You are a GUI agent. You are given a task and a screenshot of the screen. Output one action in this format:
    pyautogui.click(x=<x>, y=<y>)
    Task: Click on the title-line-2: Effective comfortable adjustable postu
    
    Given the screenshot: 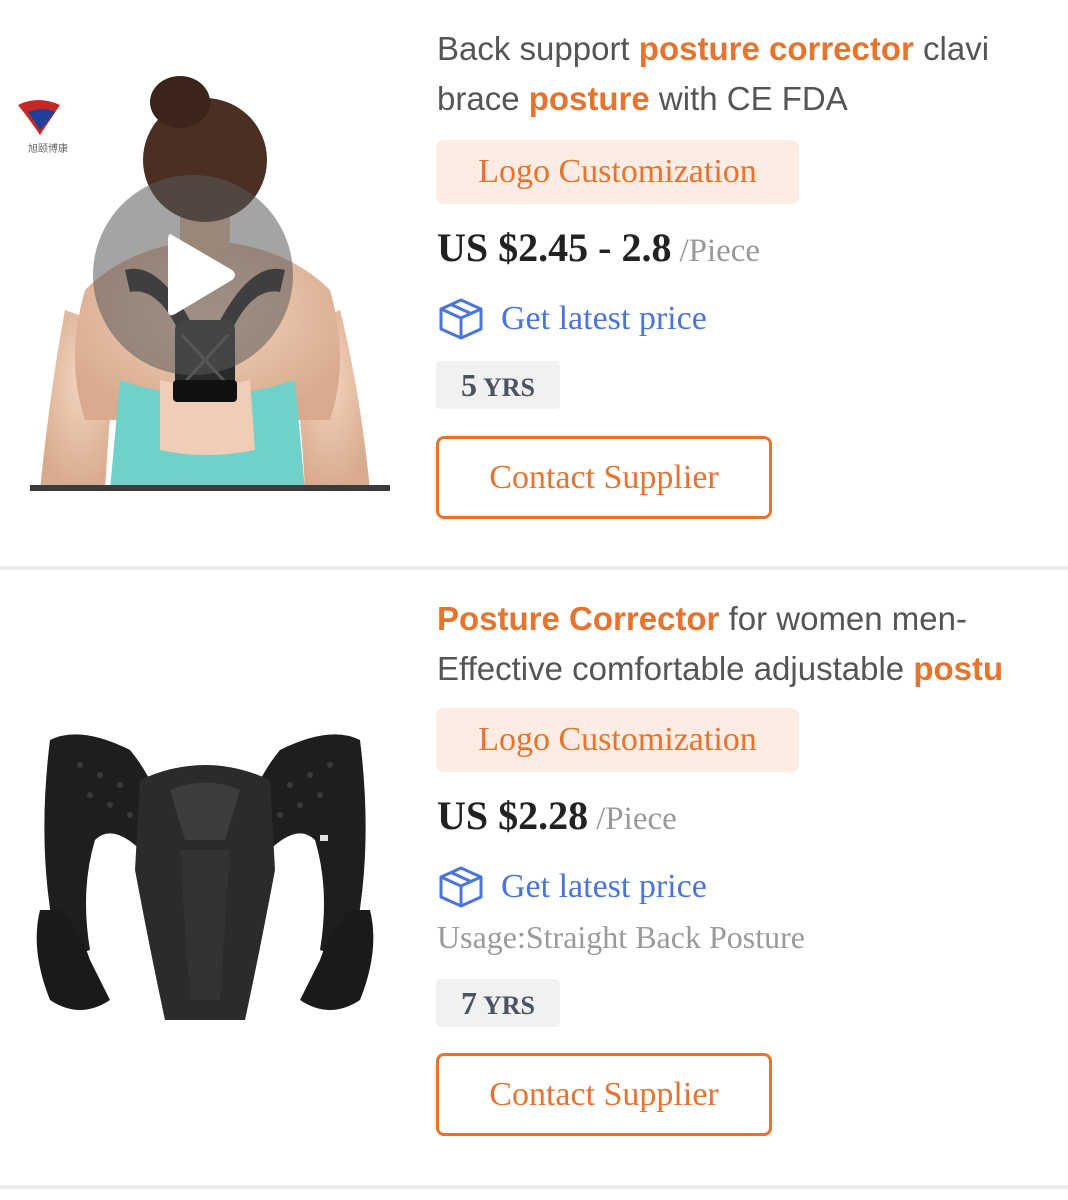 What is the action you would take?
    pyautogui.click(x=752, y=669)
    